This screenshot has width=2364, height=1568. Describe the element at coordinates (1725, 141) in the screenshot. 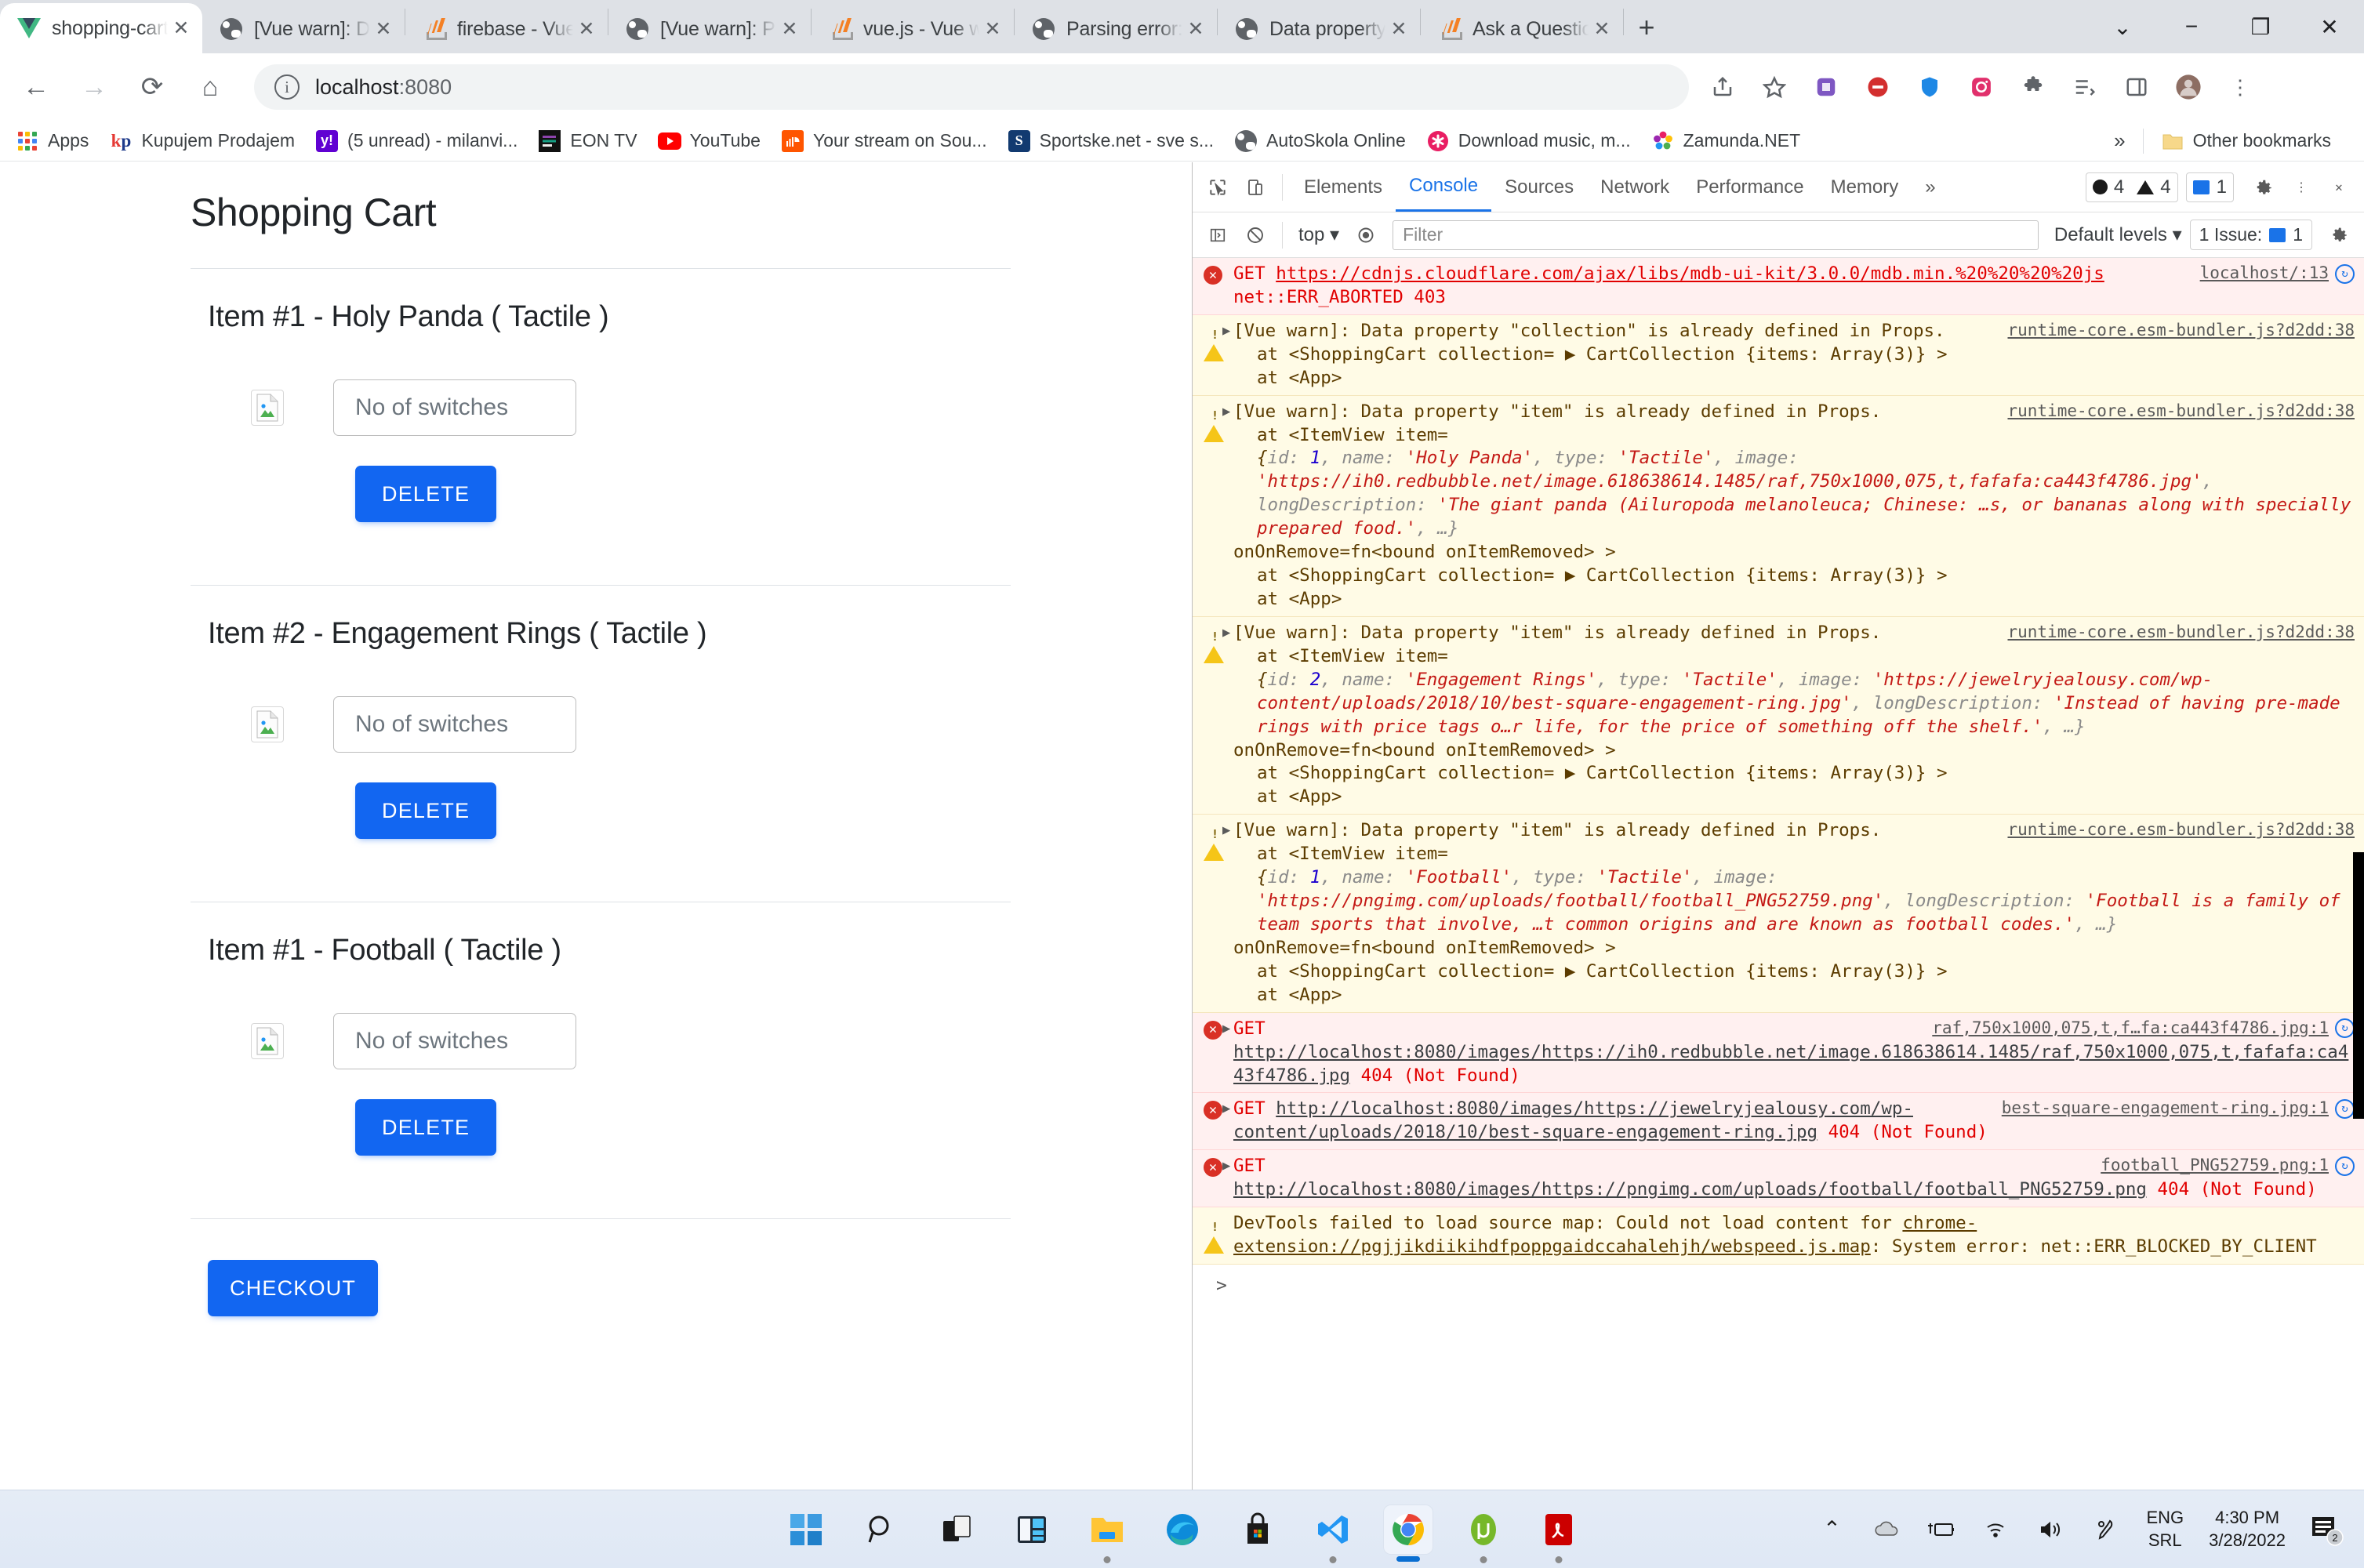

I see `bookmark-zamunda-net: Zamunda.NET` at that location.